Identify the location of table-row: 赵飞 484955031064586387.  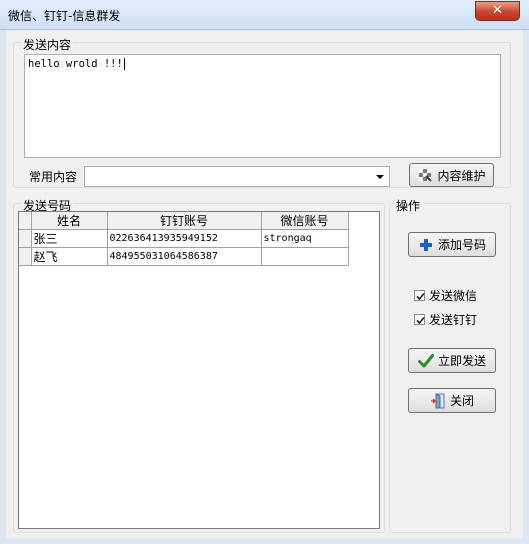
(184, 256).